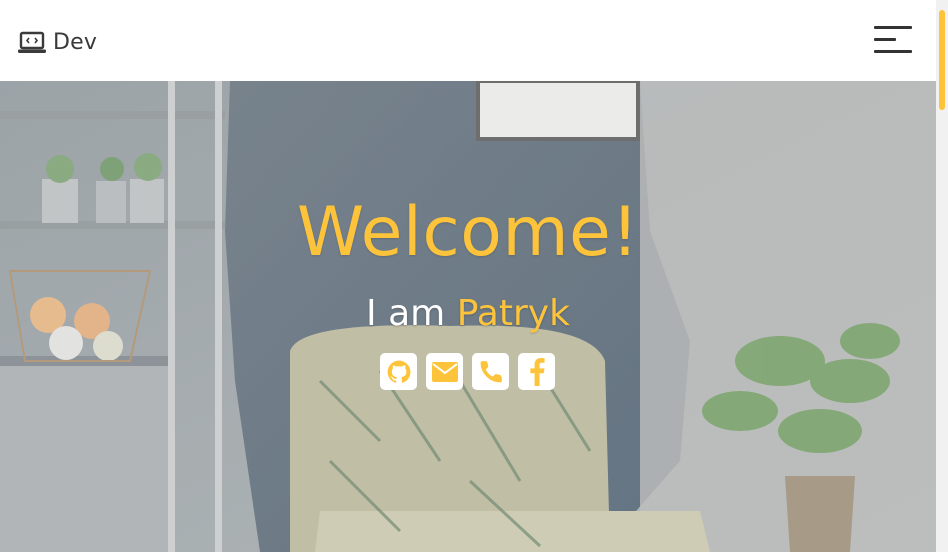 Image resolution: width=948 pixels, height=552 pixels. I want to click on scrollbar, so click(942, 276).